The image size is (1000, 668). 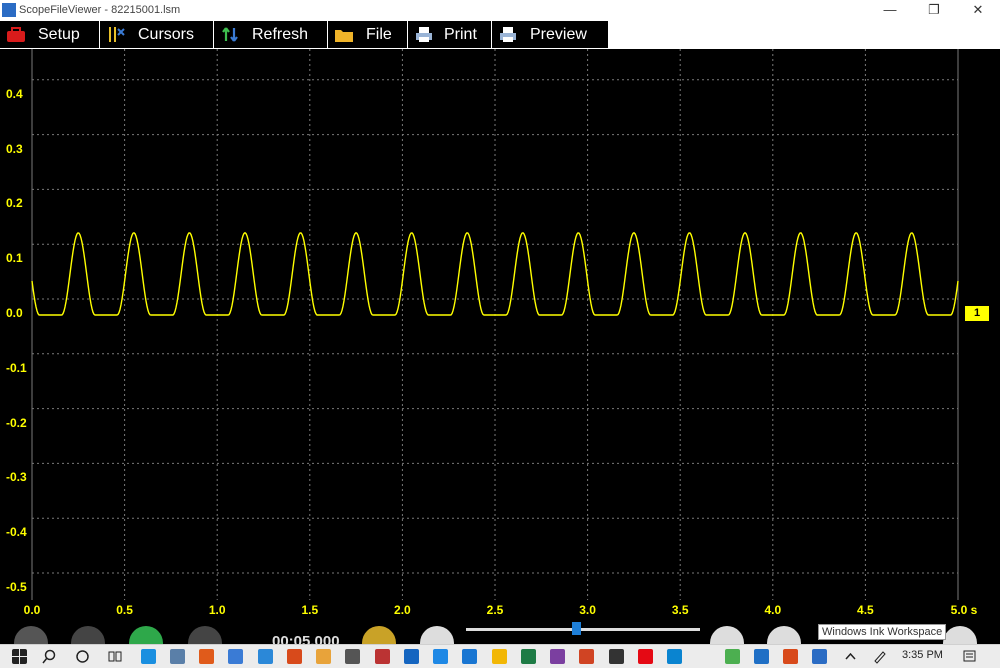 I want to click on excel-icon, so click(x=528, y=656).